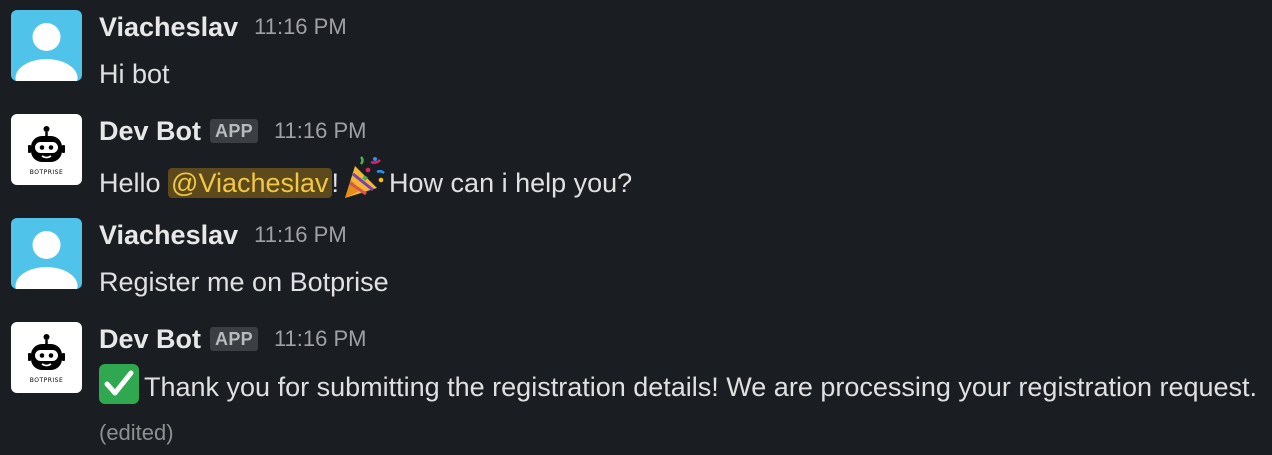 The width and height of the screenshot is (1272, 455). Describe the element at coordinates (680, 184) in the screenshot. I see `message-text: Hello @Viacheslav! How can i help you?` at that location.